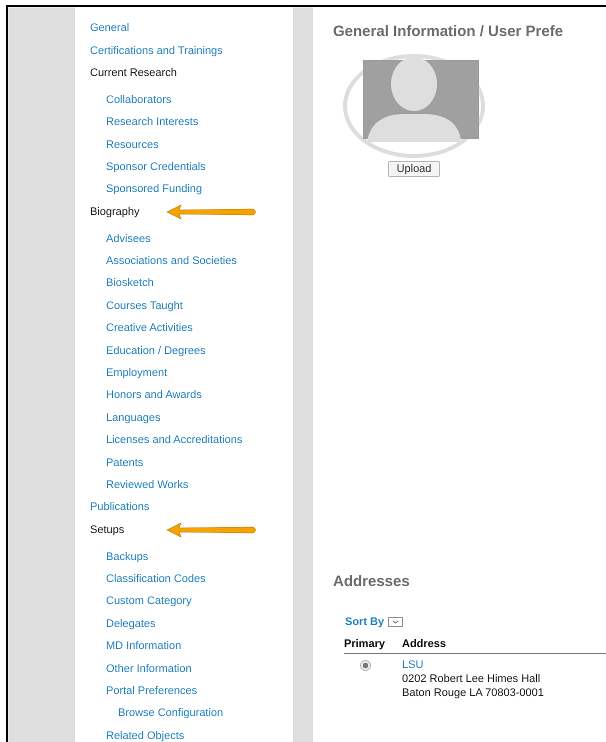 The height and width of the screenshot is (742, 606). Describe the element at coordinates (144, 306) in the screenshot. I see `sidebar-link: Courses Taught` at that location.